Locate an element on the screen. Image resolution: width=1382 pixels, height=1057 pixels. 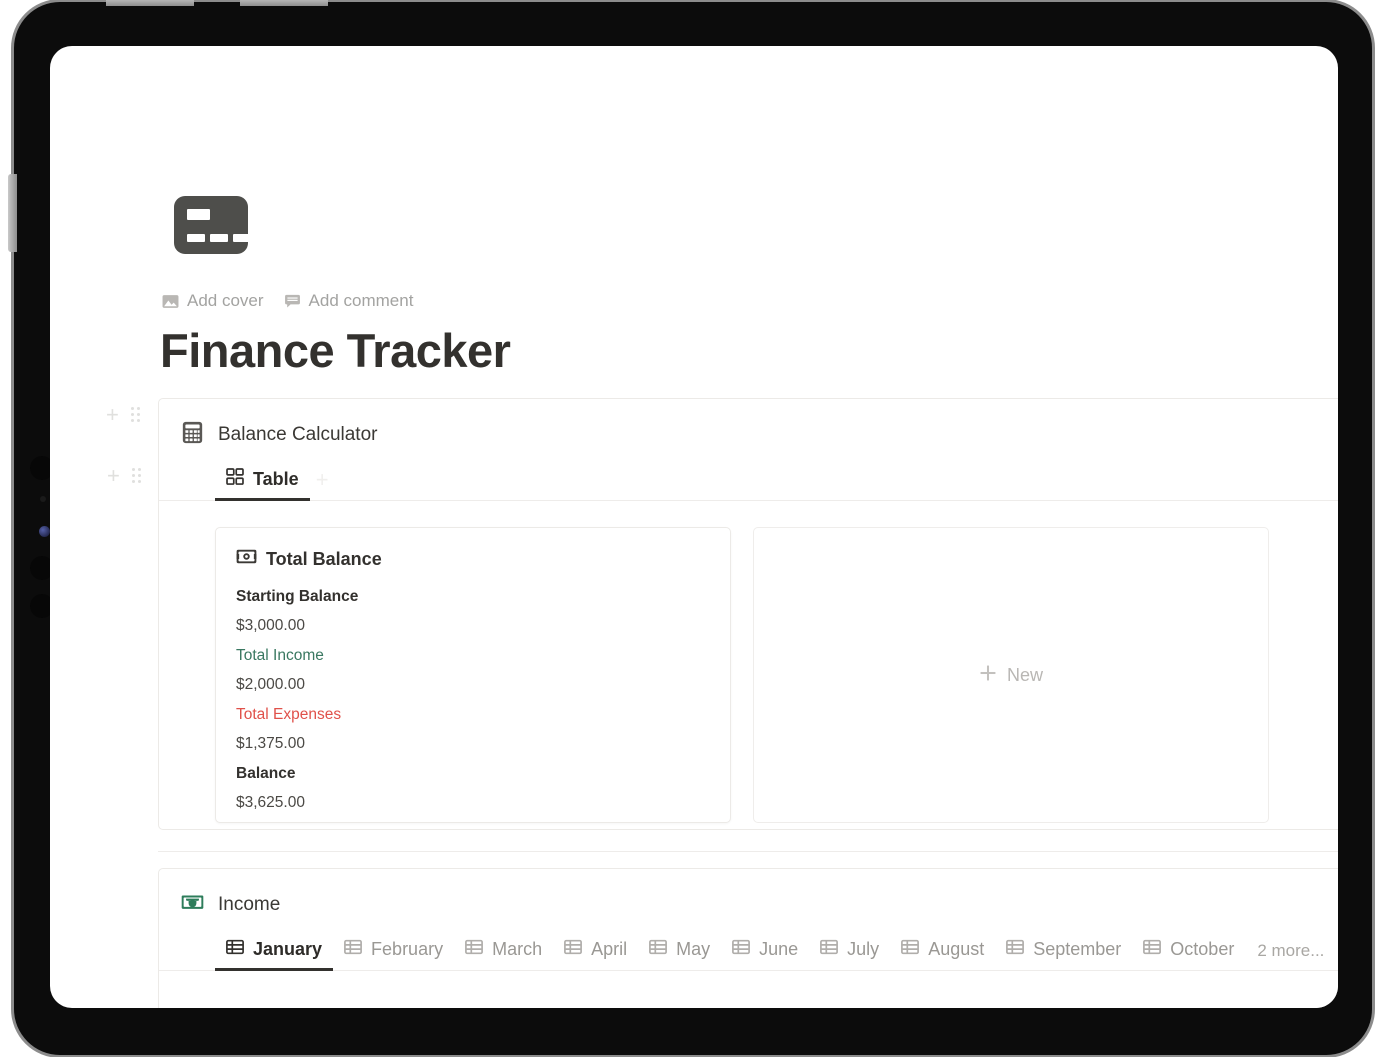
tab-may: May is located at coordinates (679, 951).